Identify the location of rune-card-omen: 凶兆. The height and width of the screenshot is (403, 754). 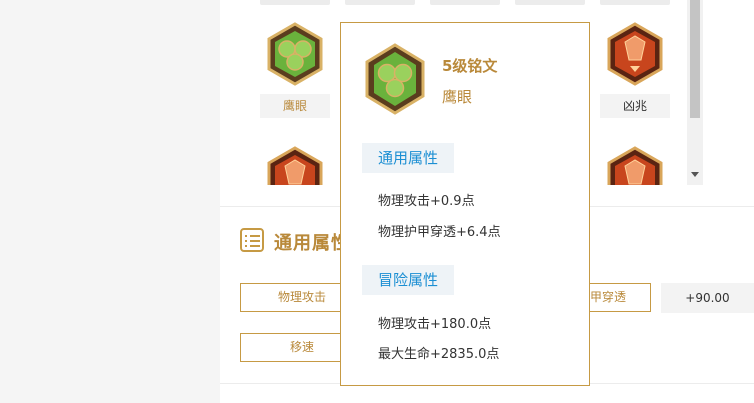
(635, 70).